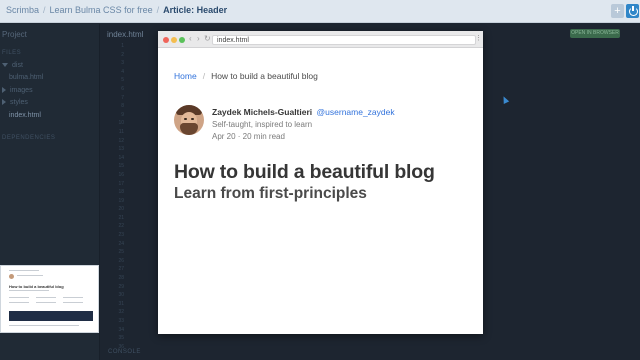 This screenshot has height=360, width=640. I want to click on tree-item-styles: styles, so click(15, 102).